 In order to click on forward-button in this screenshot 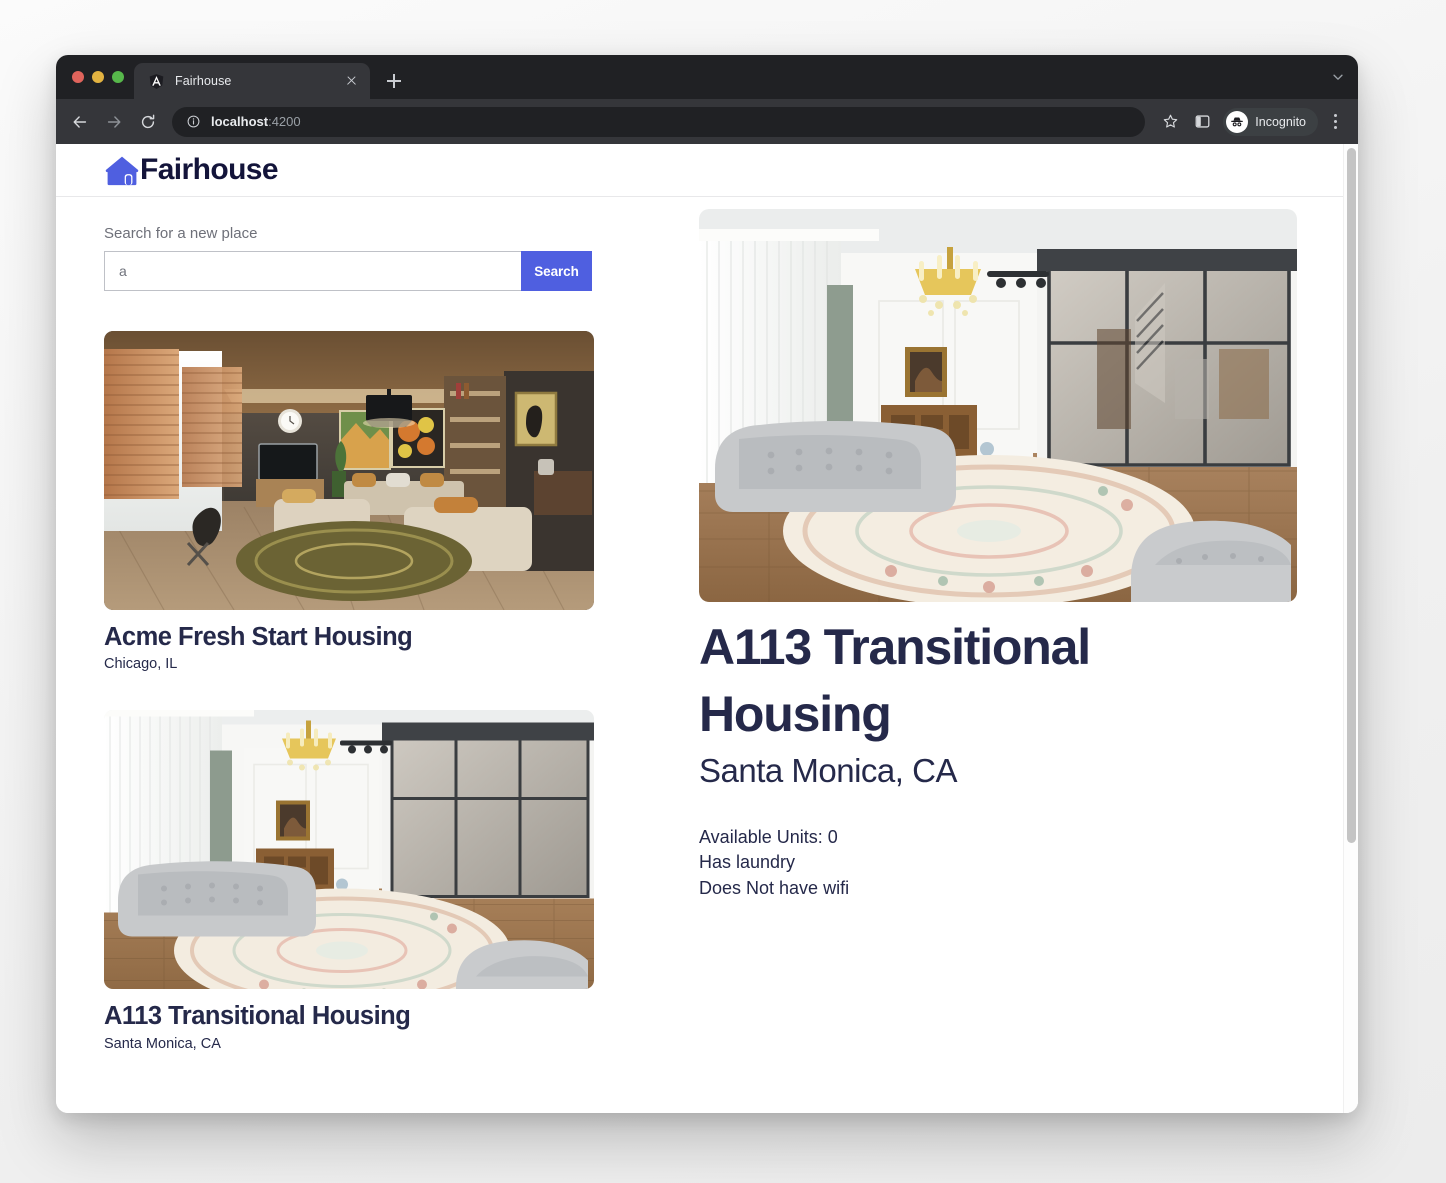, I will do `click(114, 122)`.